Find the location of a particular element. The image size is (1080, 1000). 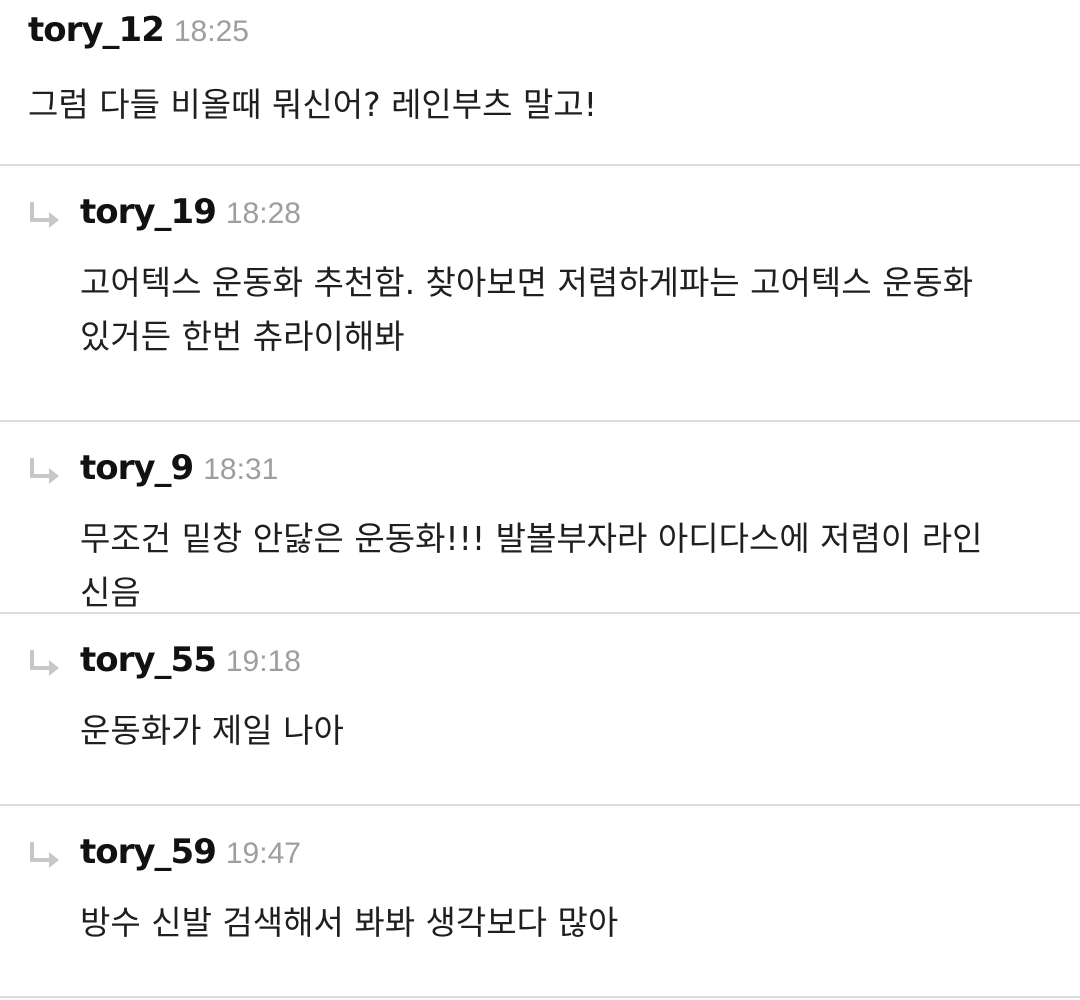

comment-text: 방수 신발 검색해서 봐봐 생각보다 많아 is located at coordinates (349, 922).